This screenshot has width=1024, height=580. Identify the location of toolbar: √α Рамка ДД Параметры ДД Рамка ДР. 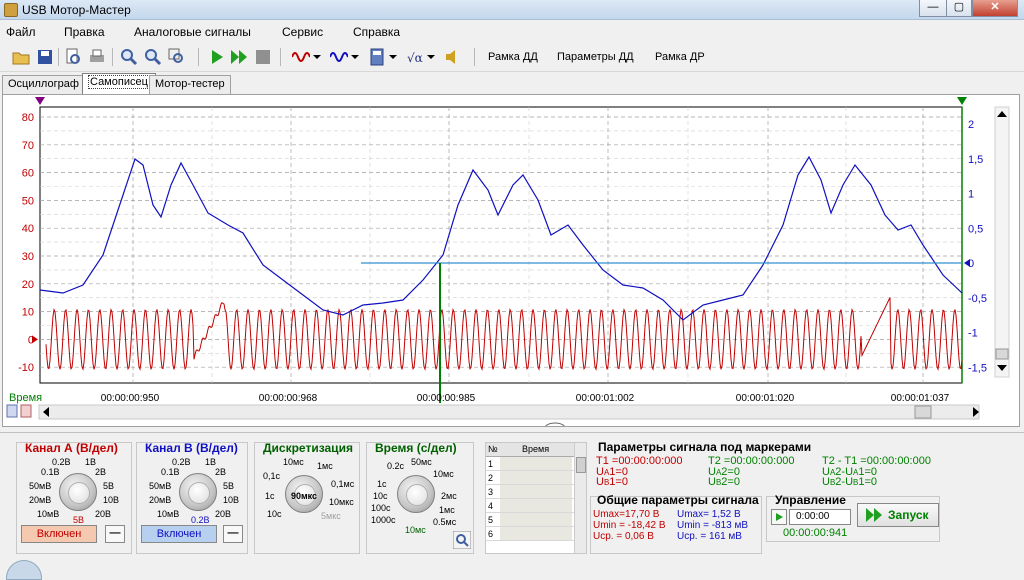
(512, 57).